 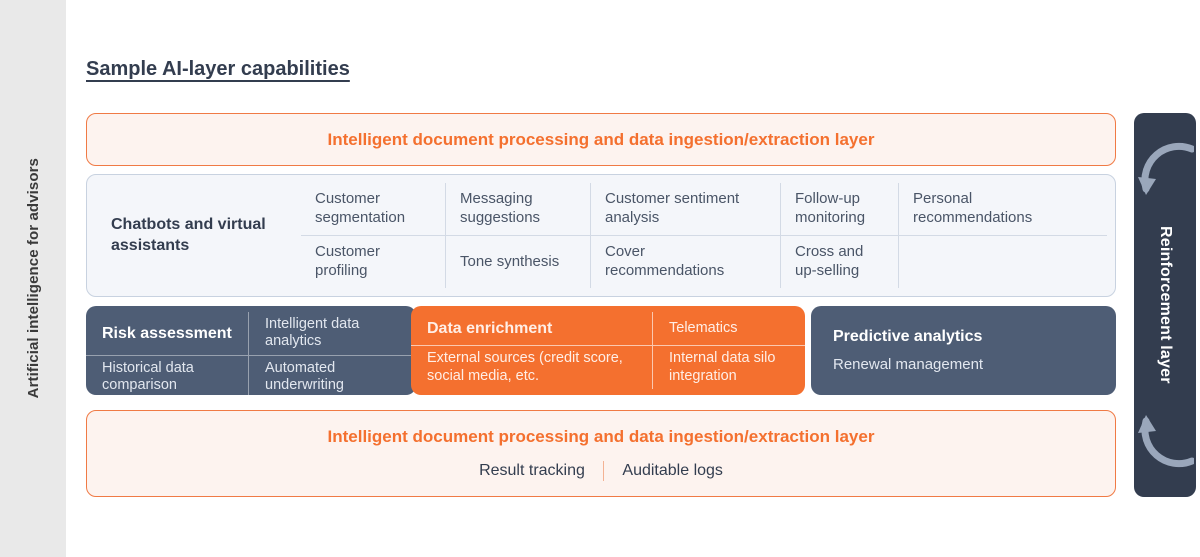 What do you see at coordinates (167, 375) in the screenshot?
I see `risk-card-item: Historical data comparison` at bounding box center [167, 375].